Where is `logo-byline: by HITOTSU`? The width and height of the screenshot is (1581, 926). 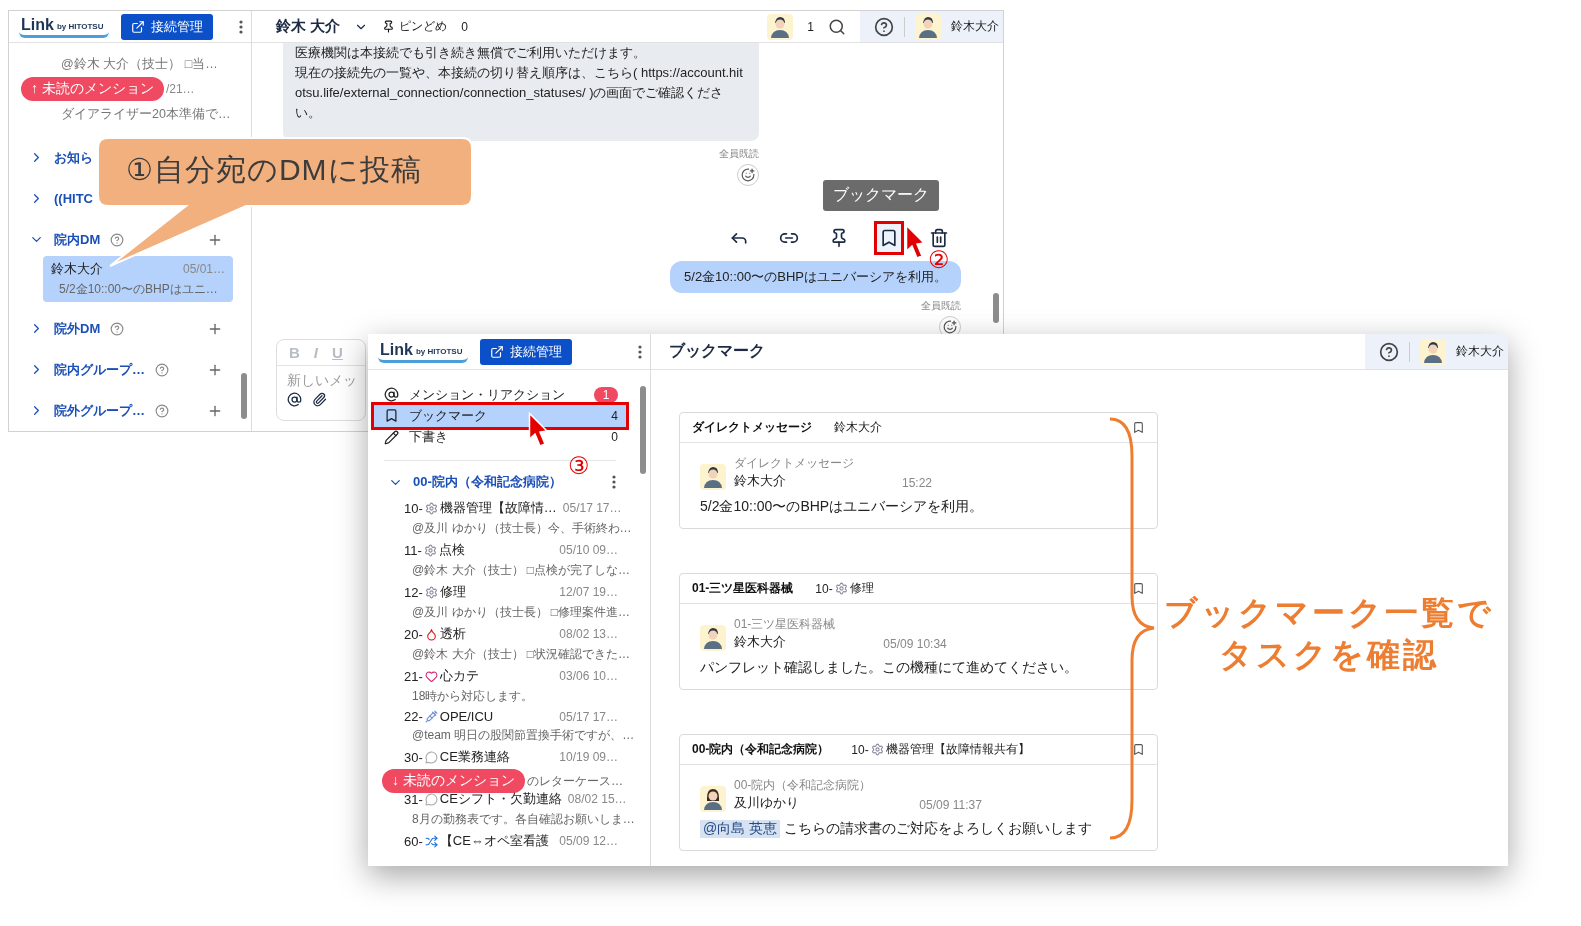
logo-byline: by HITOTSU is located at coordinates (80, 27).